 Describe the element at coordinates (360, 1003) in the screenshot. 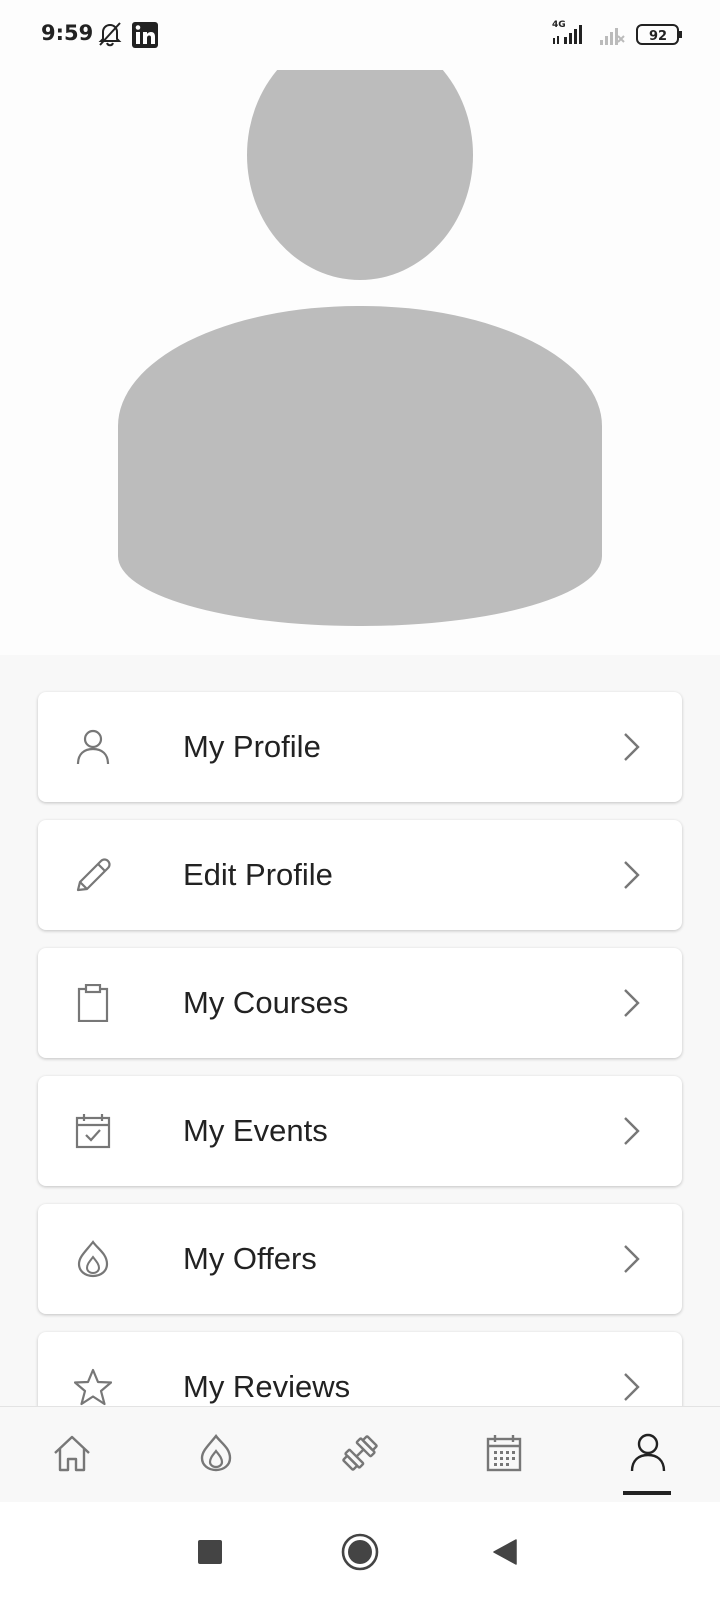

I see `menu-item-my-courses: My Courses` at that location.